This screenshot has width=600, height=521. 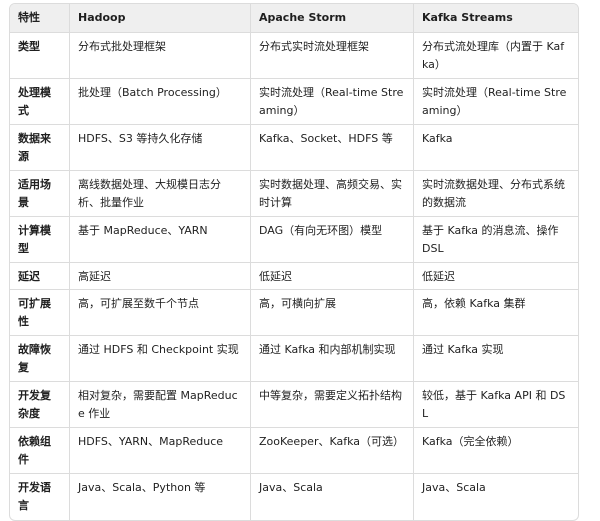 What do you see at coordinates (332, 18) in the screenshot?
I see `header-apache-storm: Apache Storm` at bounding box center [332, 18].